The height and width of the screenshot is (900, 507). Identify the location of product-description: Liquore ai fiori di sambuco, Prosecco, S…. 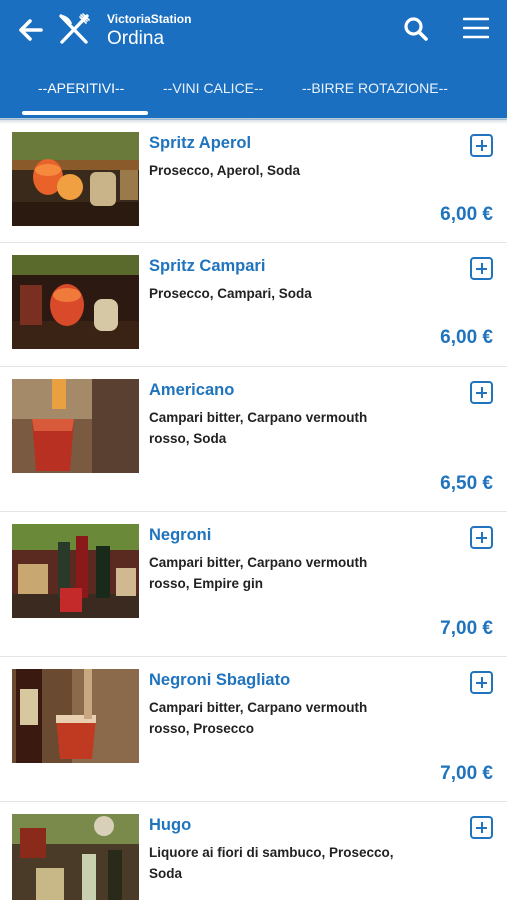
(271, 863).